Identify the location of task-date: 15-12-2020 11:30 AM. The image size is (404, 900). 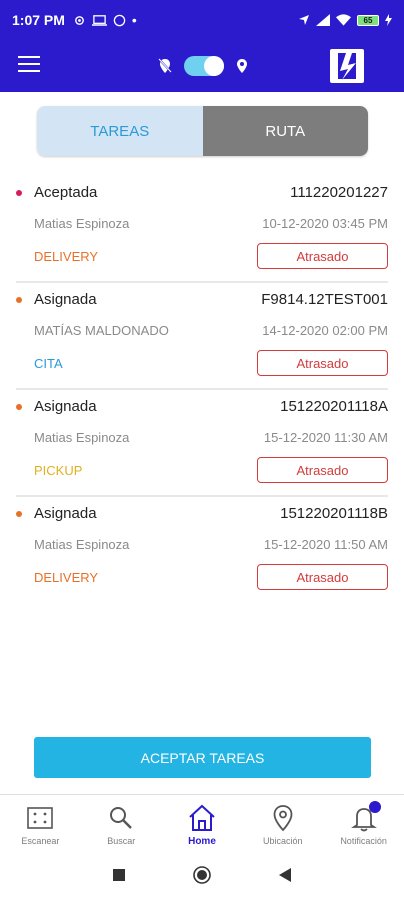
(325, 437).